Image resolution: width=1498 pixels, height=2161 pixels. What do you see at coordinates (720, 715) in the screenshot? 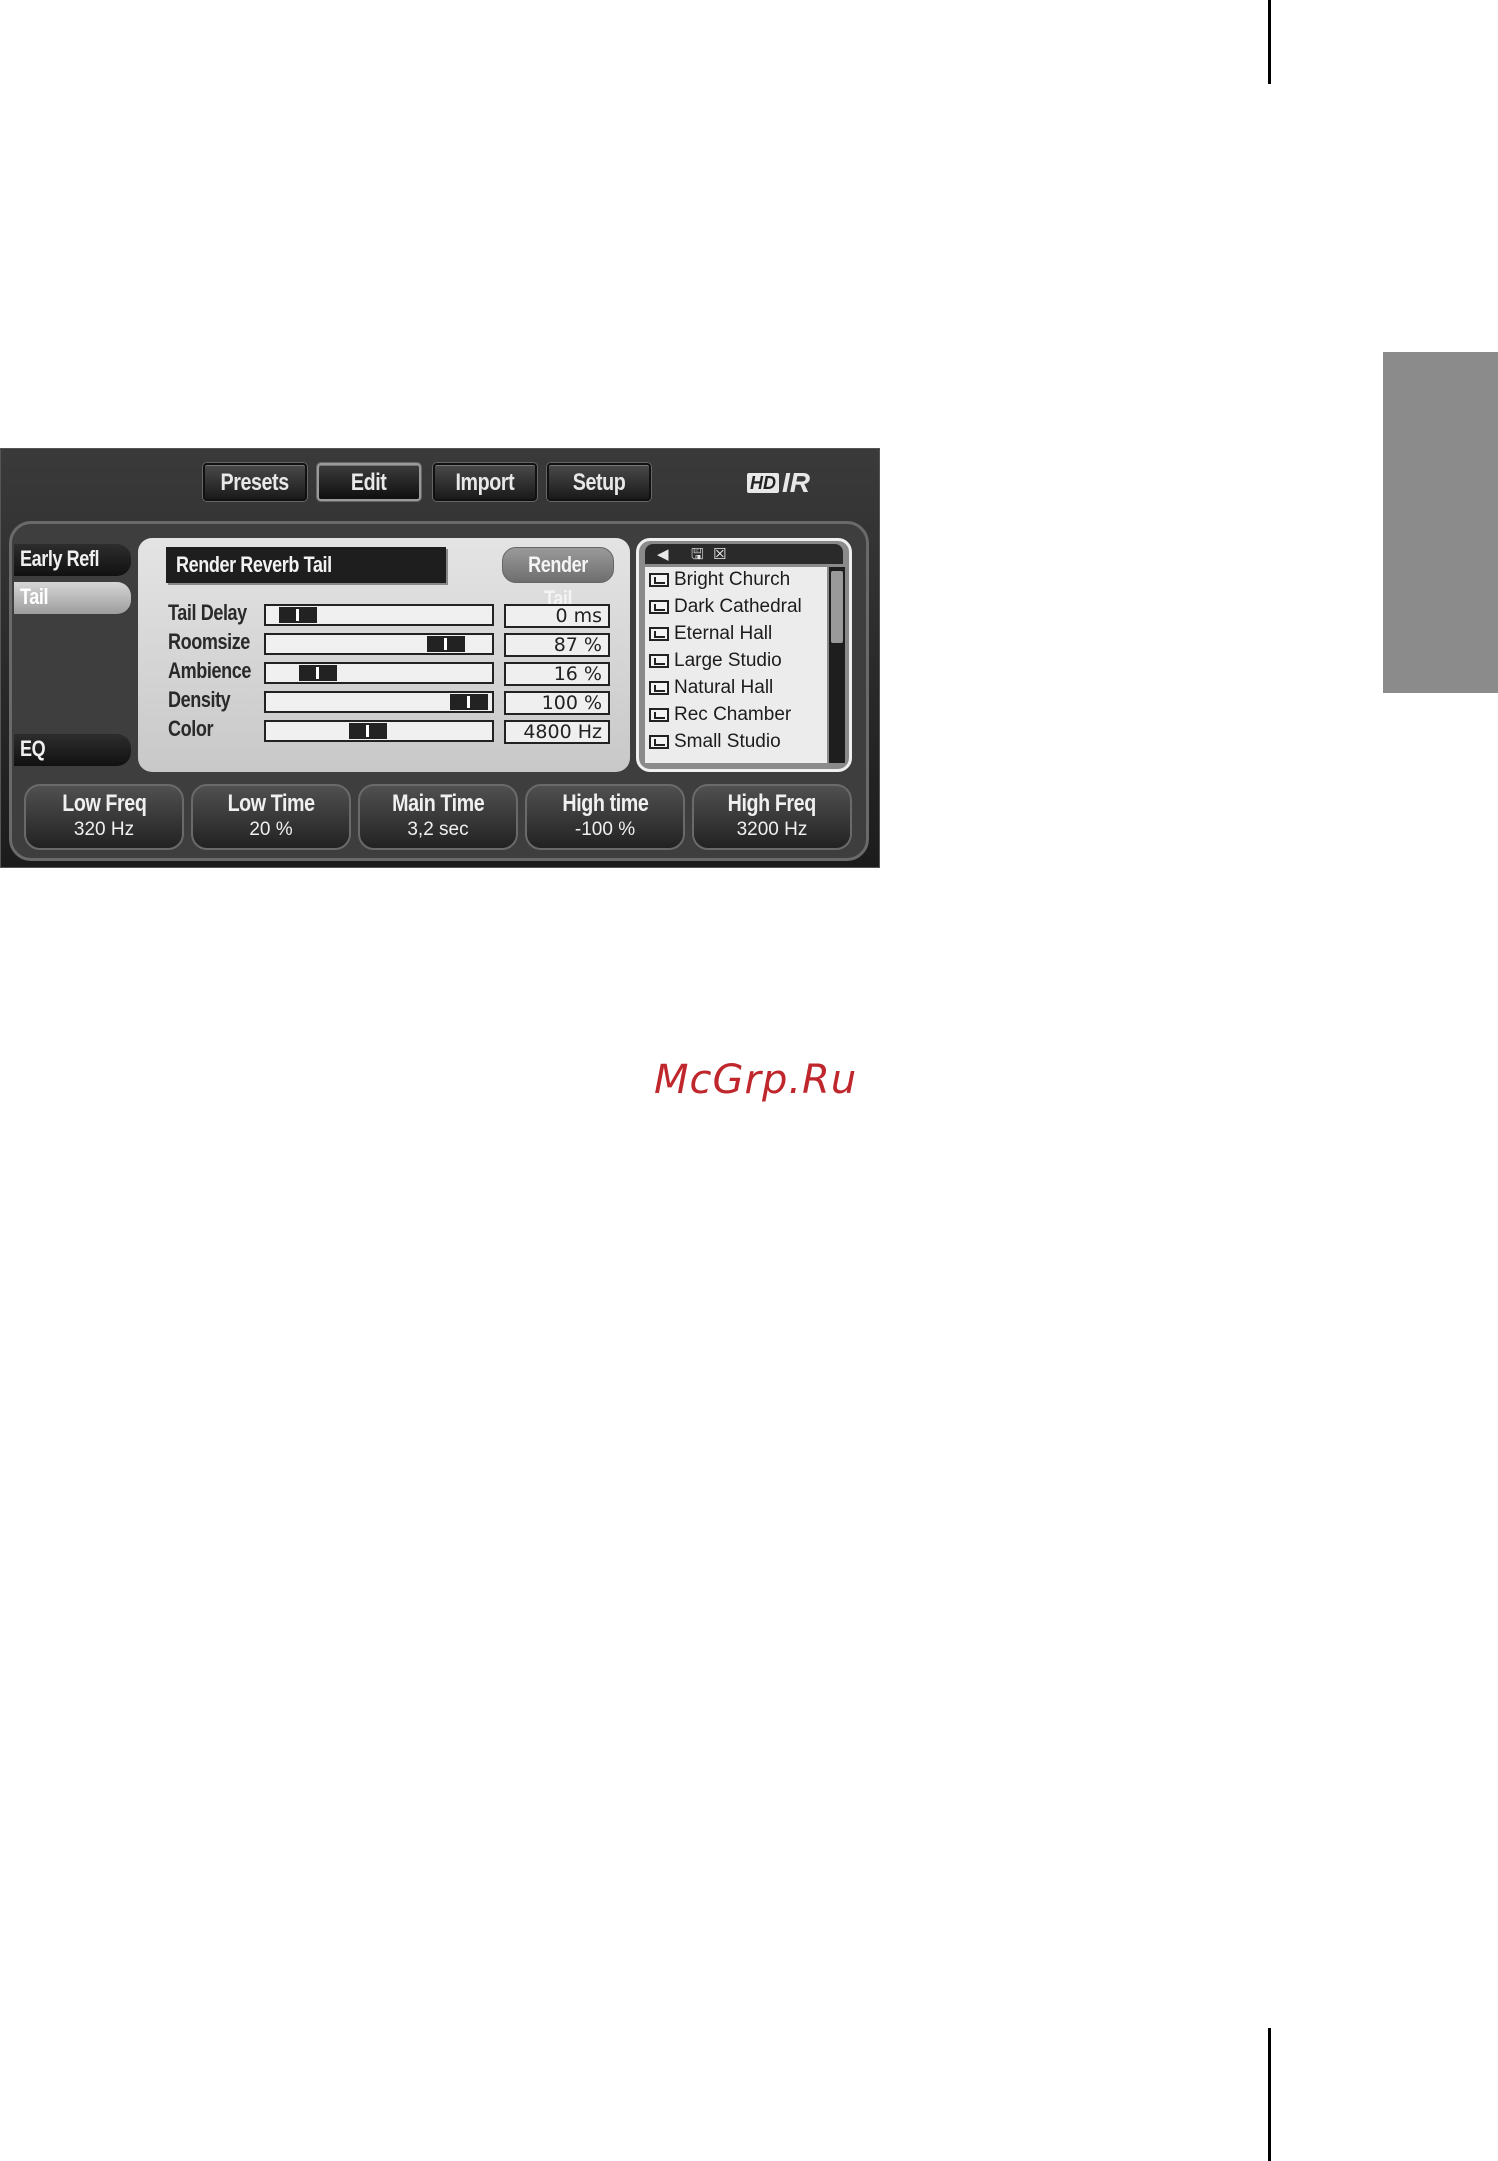
I see `list-item: Rec Chamber` at bounding box center [720, 715].